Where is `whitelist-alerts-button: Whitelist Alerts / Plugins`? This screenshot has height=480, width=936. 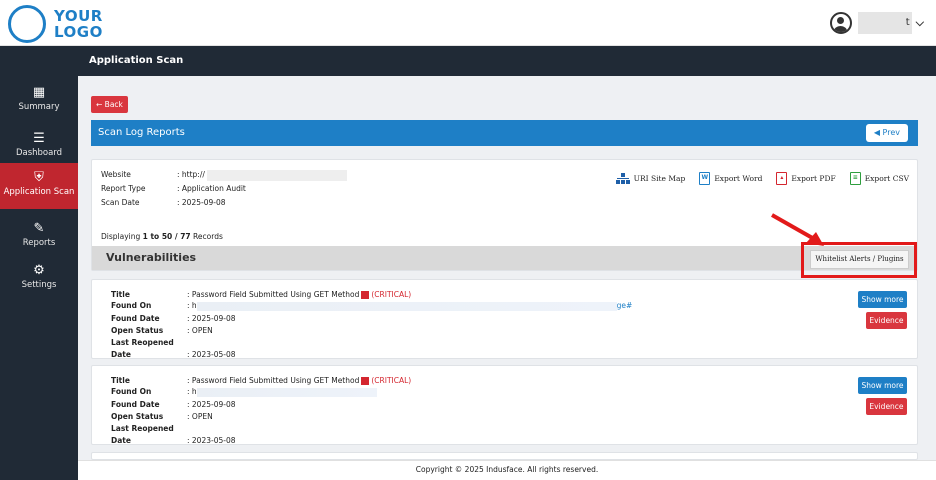
whitelist-alerts-button: Whitelist Alerts / Plugins is located at coordinates (859, 259).